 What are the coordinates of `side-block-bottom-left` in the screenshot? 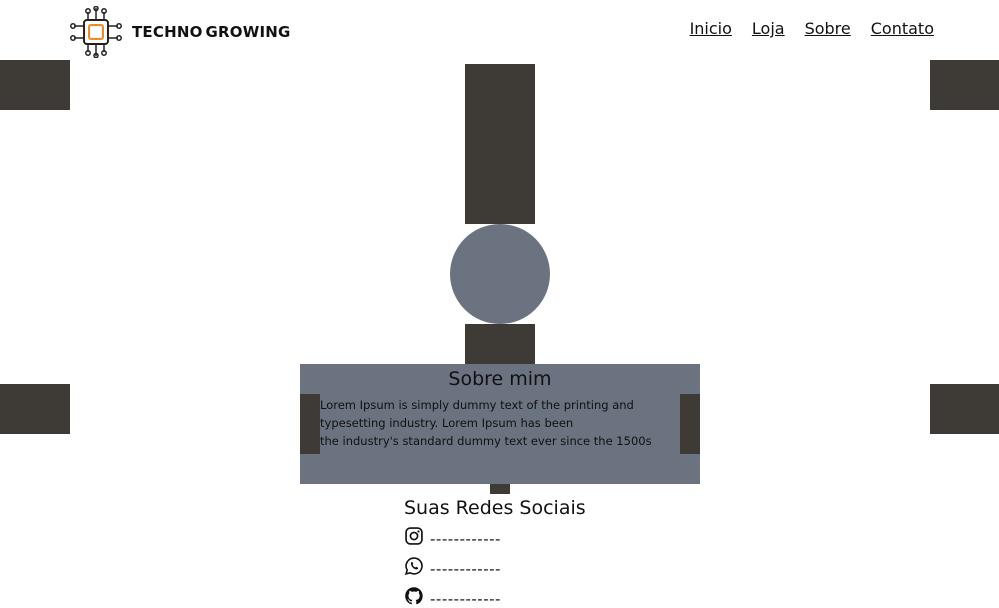 It's located at (35, 409).